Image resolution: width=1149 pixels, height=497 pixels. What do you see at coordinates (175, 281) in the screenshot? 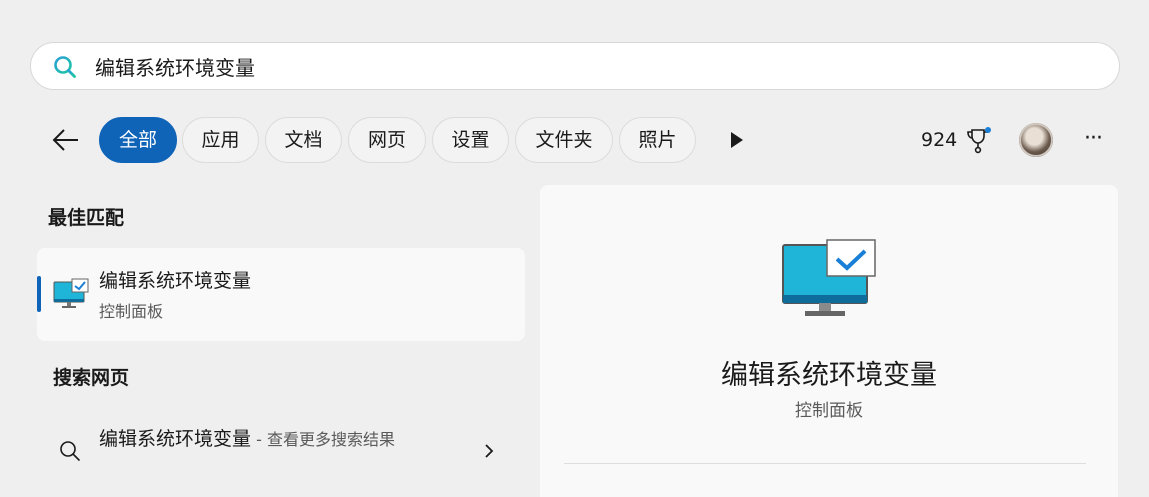
I see `best-match-title: 编辑系统环境变量` at bounding box center [175, 281].